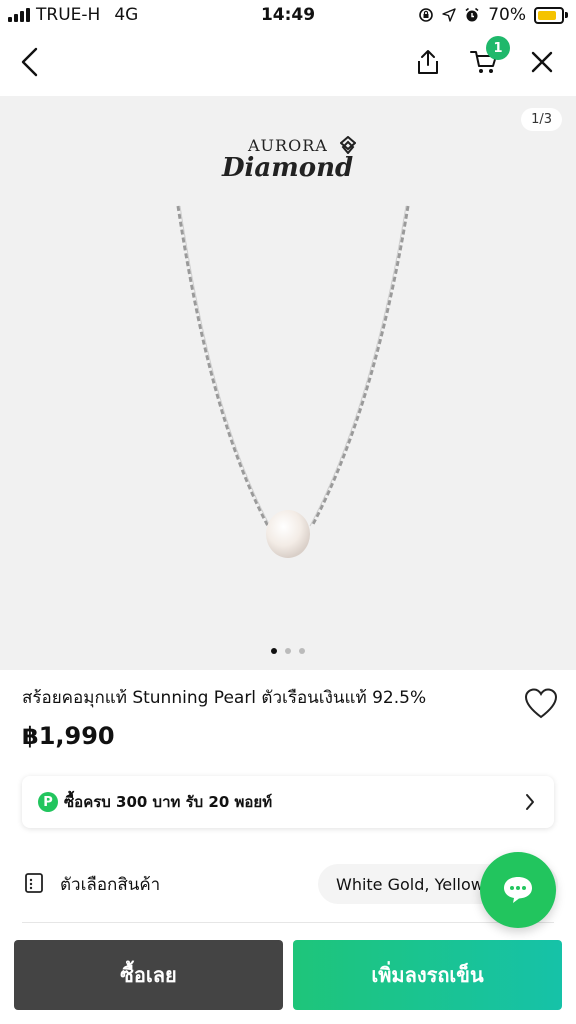 The height and width of the screenshot is (1024, 576). I want to click on brand-name-bottom: Diamond, so click(288, 168).